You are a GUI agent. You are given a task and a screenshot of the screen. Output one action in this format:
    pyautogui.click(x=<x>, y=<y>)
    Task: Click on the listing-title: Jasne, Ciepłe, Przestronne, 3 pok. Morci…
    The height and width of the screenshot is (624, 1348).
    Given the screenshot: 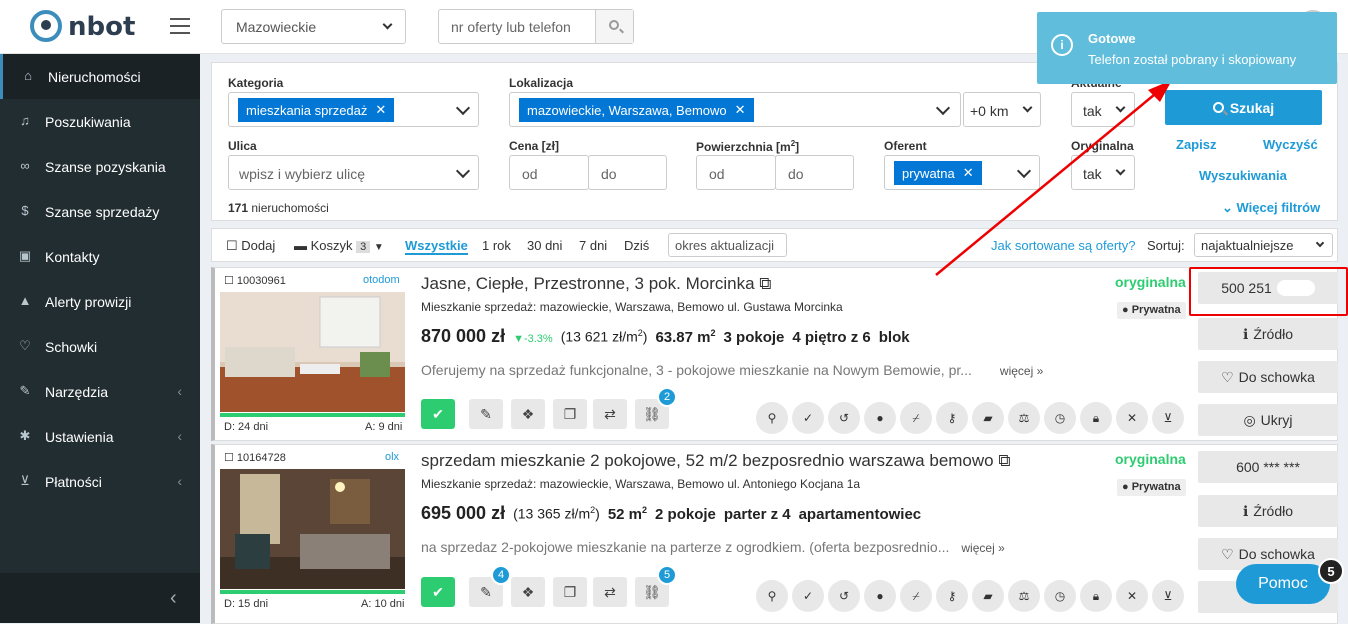 What is the action you would take?
    pyautogui.click(x=596, y=284)
    